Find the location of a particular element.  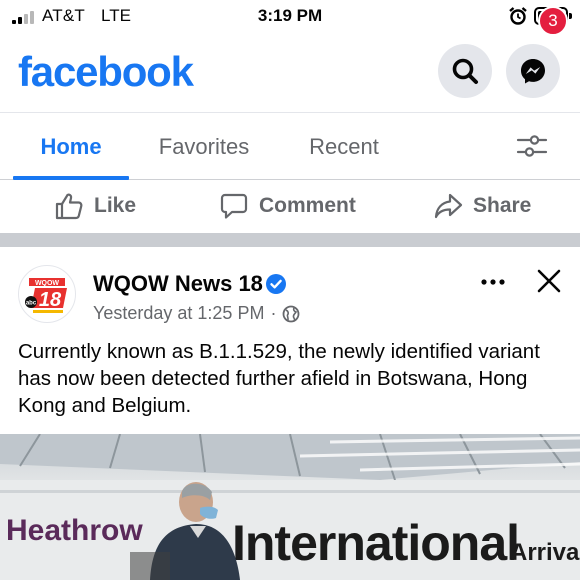

post-timestamp: Yesterday at 1:25 PM is located at coordinates (178, 313).